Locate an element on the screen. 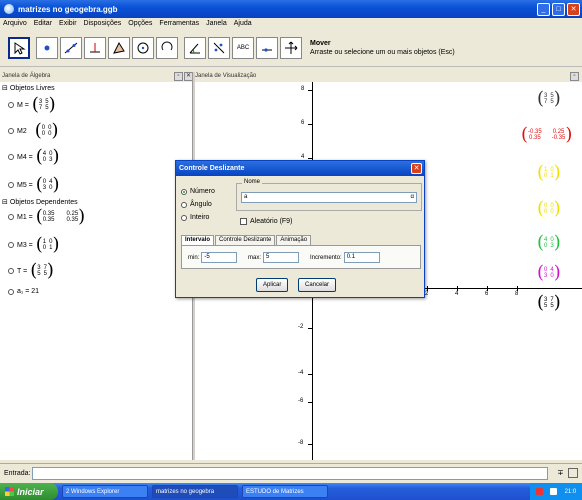 This screenshot has width=582, height=500. matrix-cell: 7 is located at coordinates (546, 102).